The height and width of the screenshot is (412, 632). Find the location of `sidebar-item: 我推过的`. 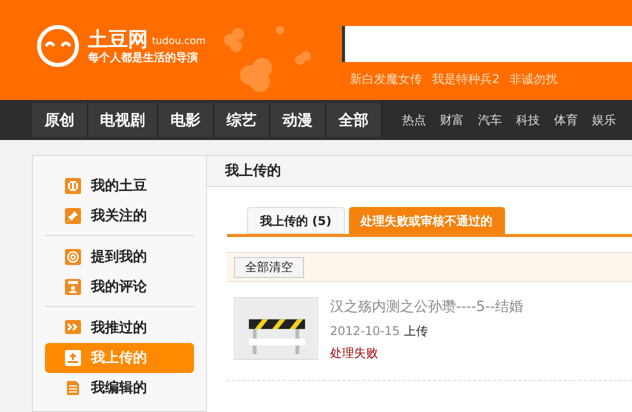

sidebar-item: 我推过的 is located at coordinates (119, 328).